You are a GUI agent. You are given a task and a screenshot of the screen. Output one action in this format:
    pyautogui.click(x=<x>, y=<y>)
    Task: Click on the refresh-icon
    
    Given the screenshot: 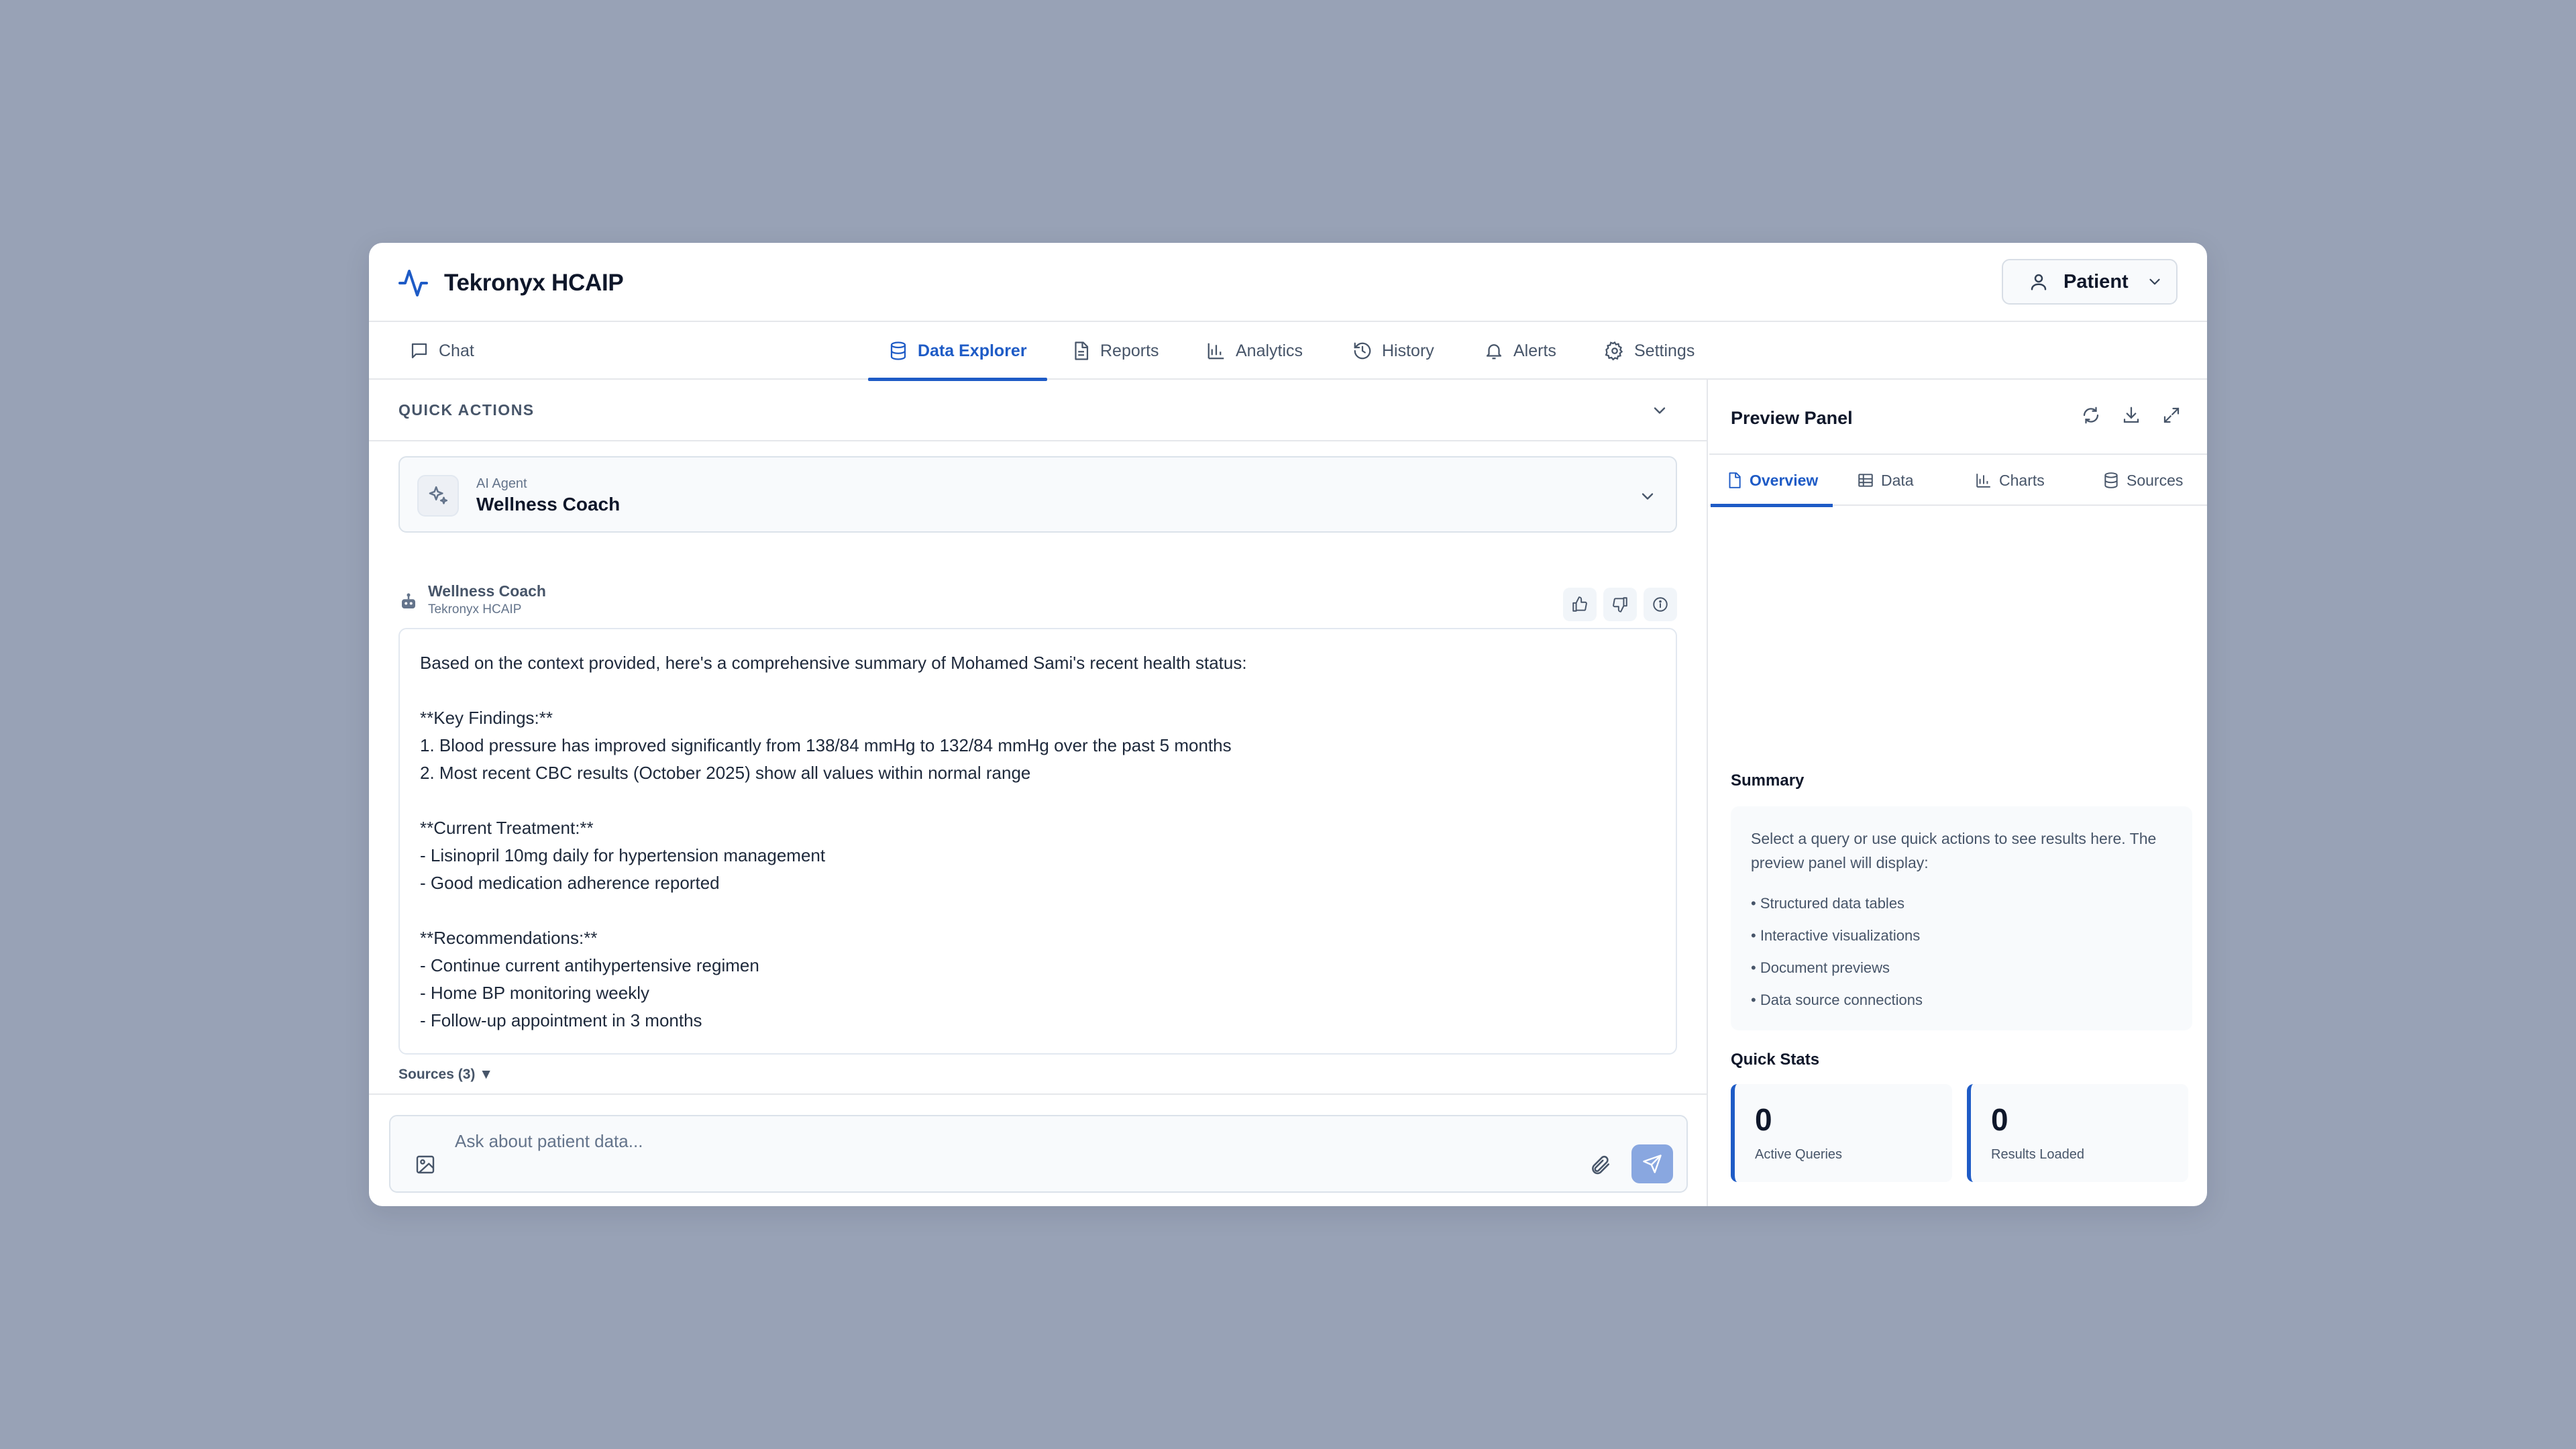 What is the action you would take?
    pyautogui.click(x=2091, y=415)
    